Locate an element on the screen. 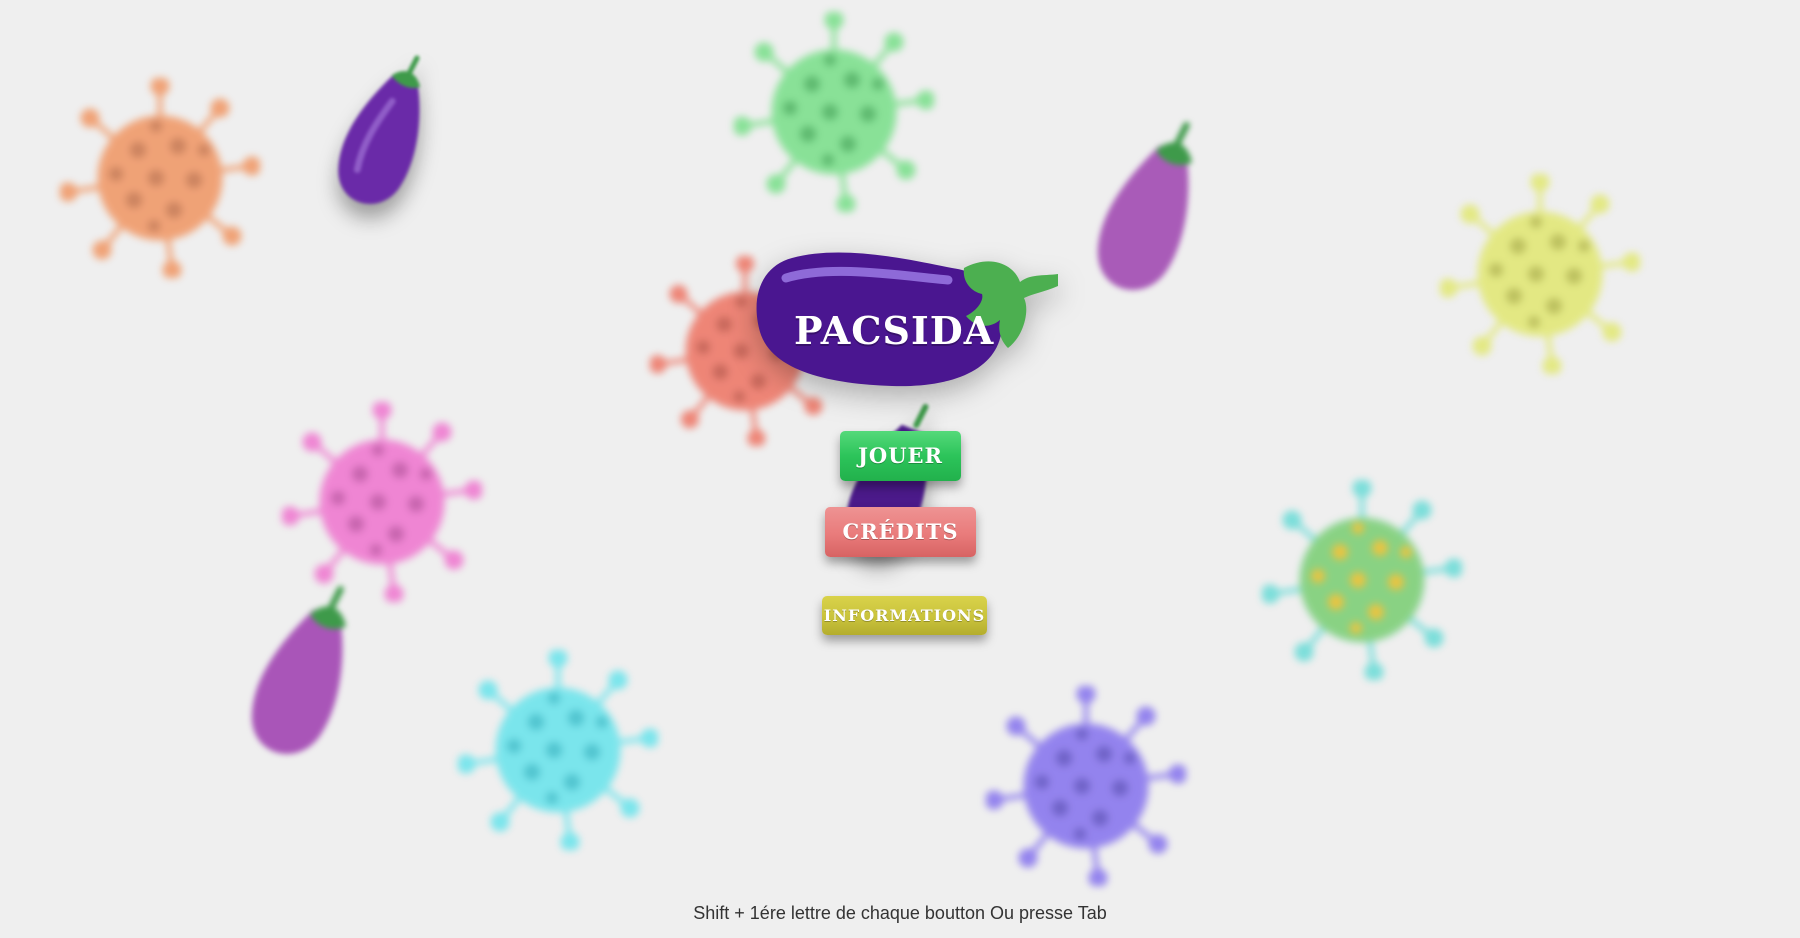 This screenshot has width=1800, height=938. orange-virus-icon is located at coordinates (160, 178).